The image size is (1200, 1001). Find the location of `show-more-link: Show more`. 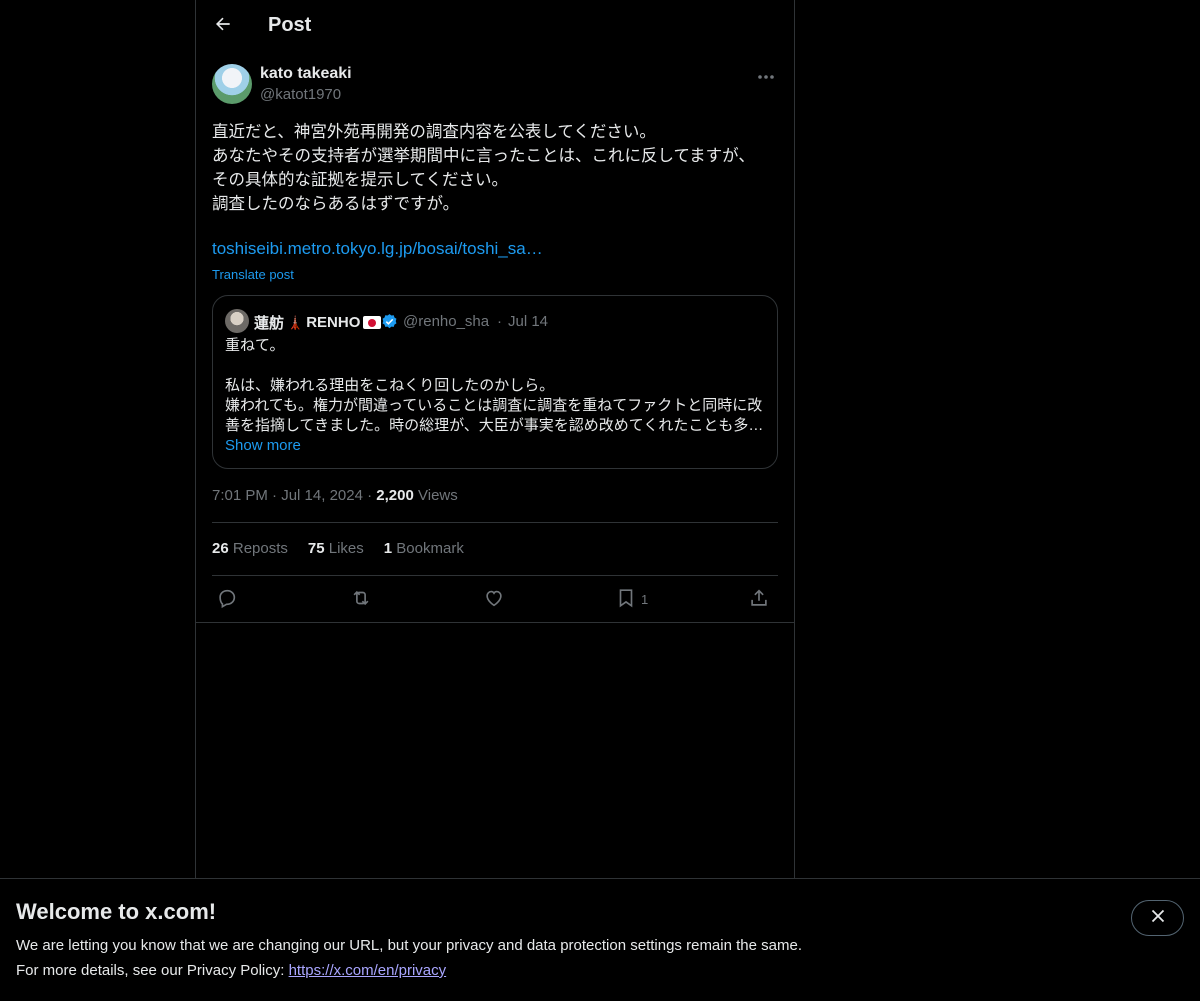

show-more-link: Show more is located at coordinates (263, 445).